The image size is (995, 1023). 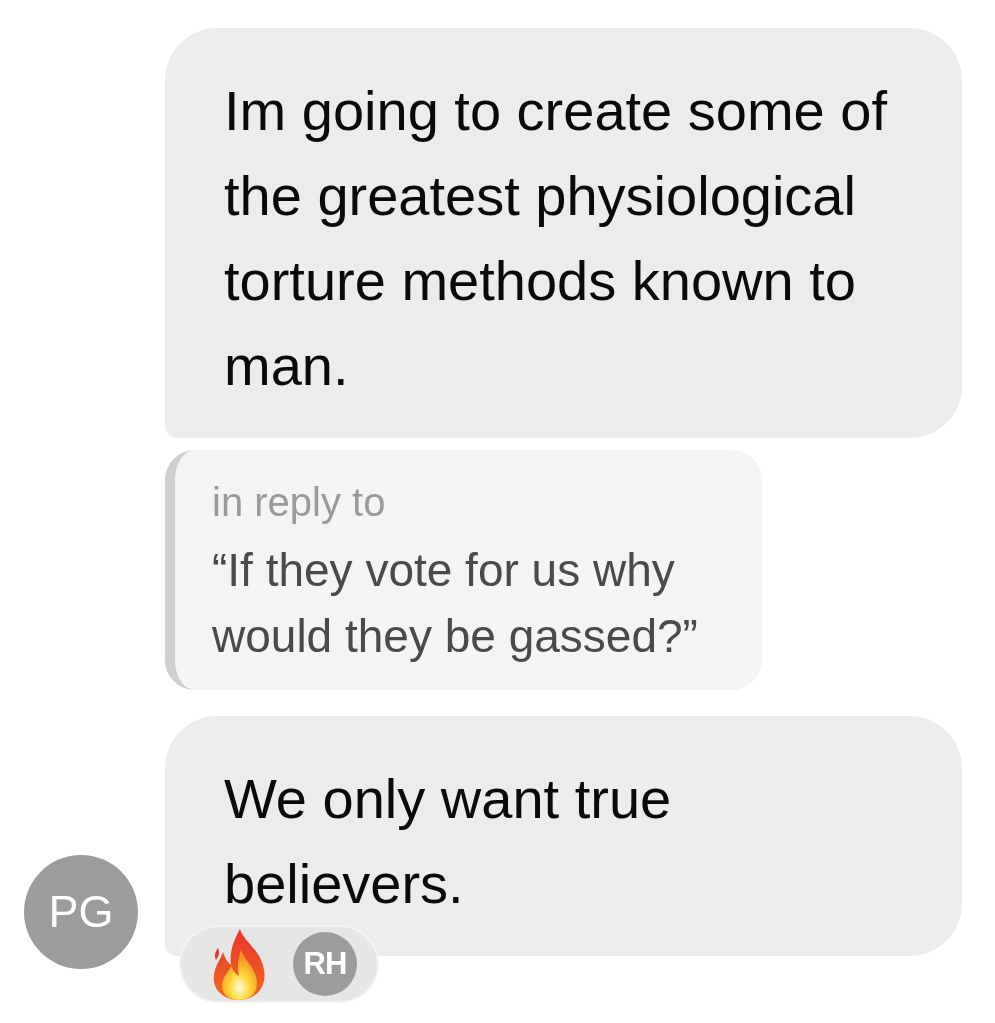 What do you see at coordinates (81, 912) in the screenshot?
I see `sender-avatar: PG` at bounding box center [81, 912].